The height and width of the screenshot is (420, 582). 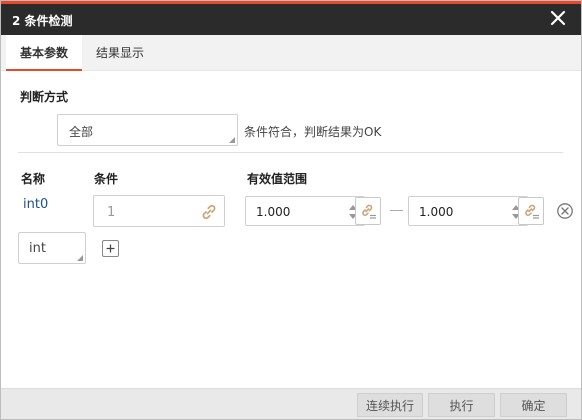 I want to click on variable-name: int0, so click(x=36, y=204).